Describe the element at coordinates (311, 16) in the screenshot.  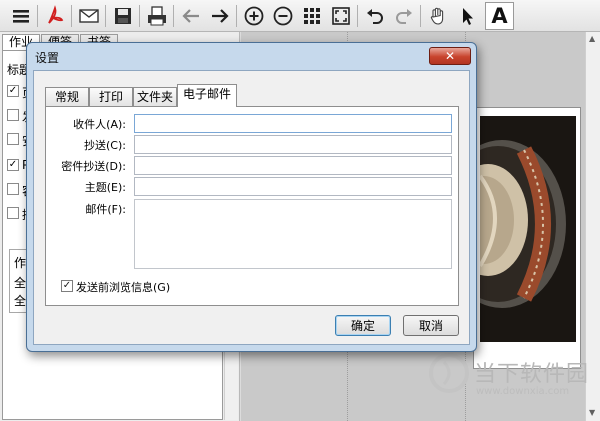
I see `thumbnails-icon` at that location.